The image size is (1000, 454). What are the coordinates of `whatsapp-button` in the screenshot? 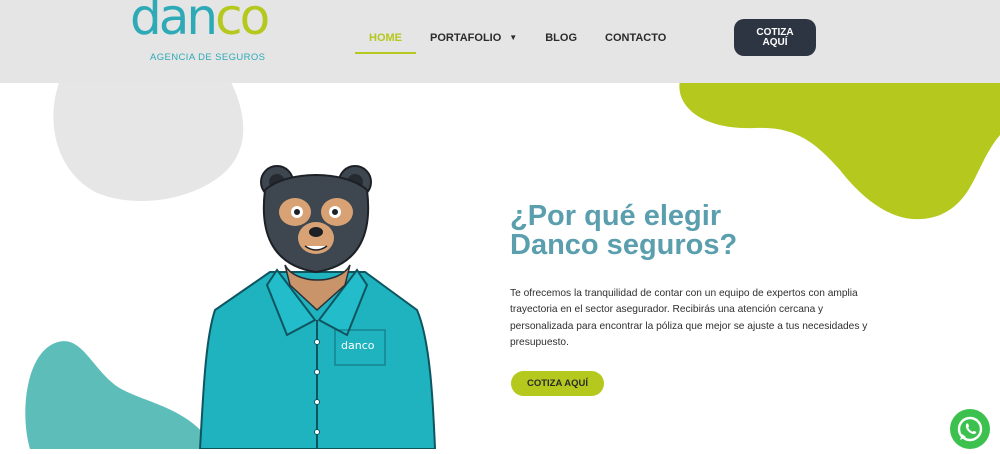 It's located at (970, 429).